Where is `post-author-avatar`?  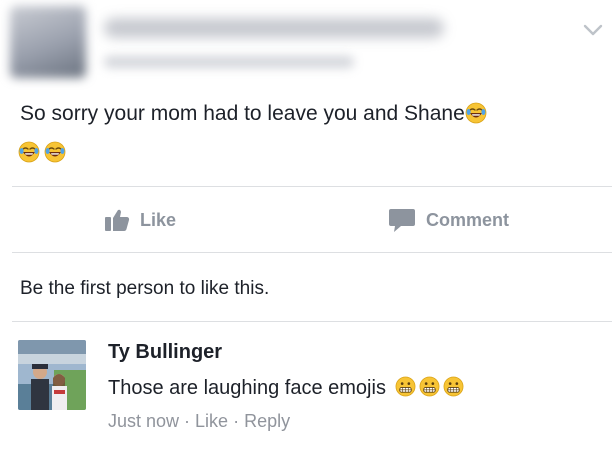 post-author-avatar is located at coordinates (48, 42).